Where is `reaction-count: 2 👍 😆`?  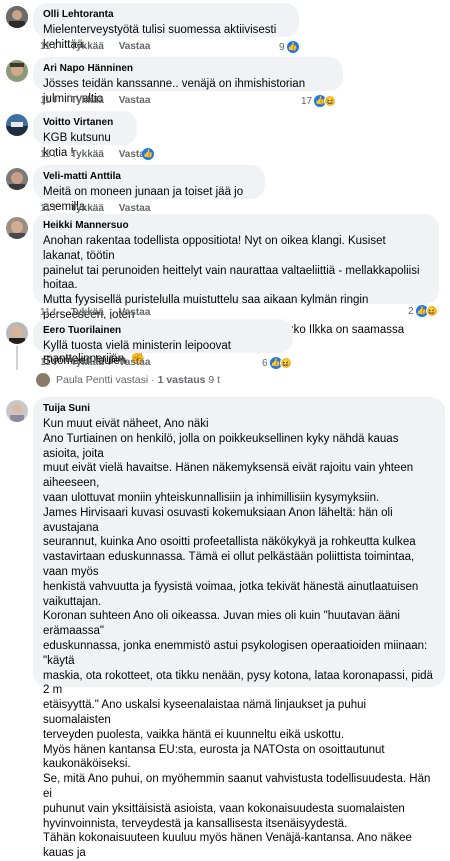 reaction-count: 2 👍 😆 is located at coordinates (423, 311).